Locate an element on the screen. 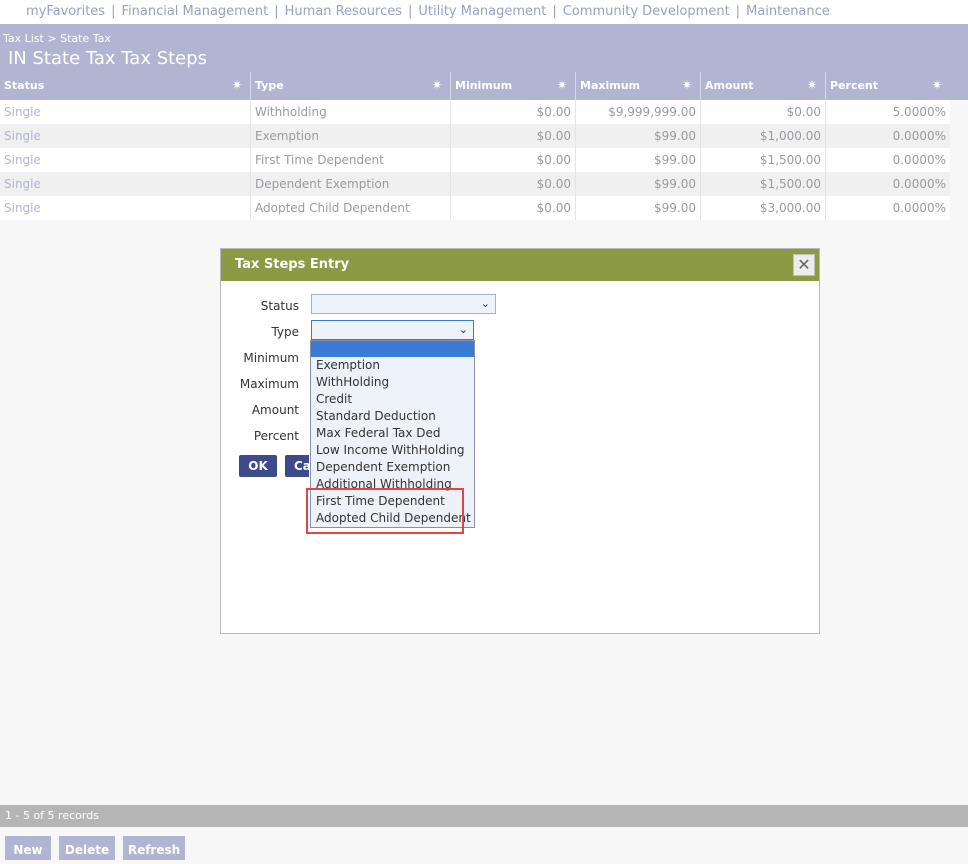 The width and height of the screenshot is (968, 864). cell-type: Adopted Child Dependent is located at coordinates (350, 208).